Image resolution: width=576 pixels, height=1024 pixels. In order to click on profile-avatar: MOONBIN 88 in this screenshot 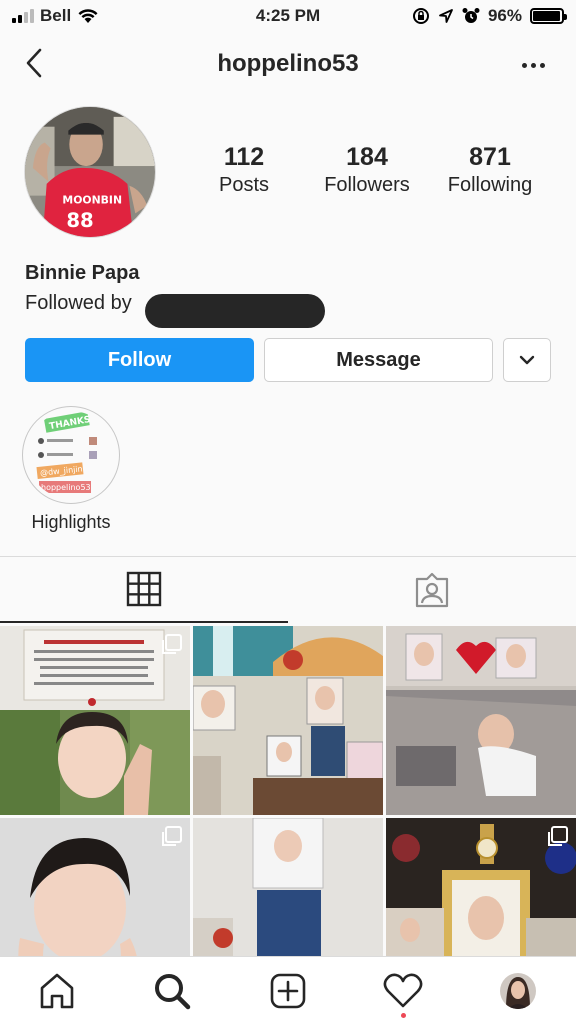, I will do `click(90, 172)`.